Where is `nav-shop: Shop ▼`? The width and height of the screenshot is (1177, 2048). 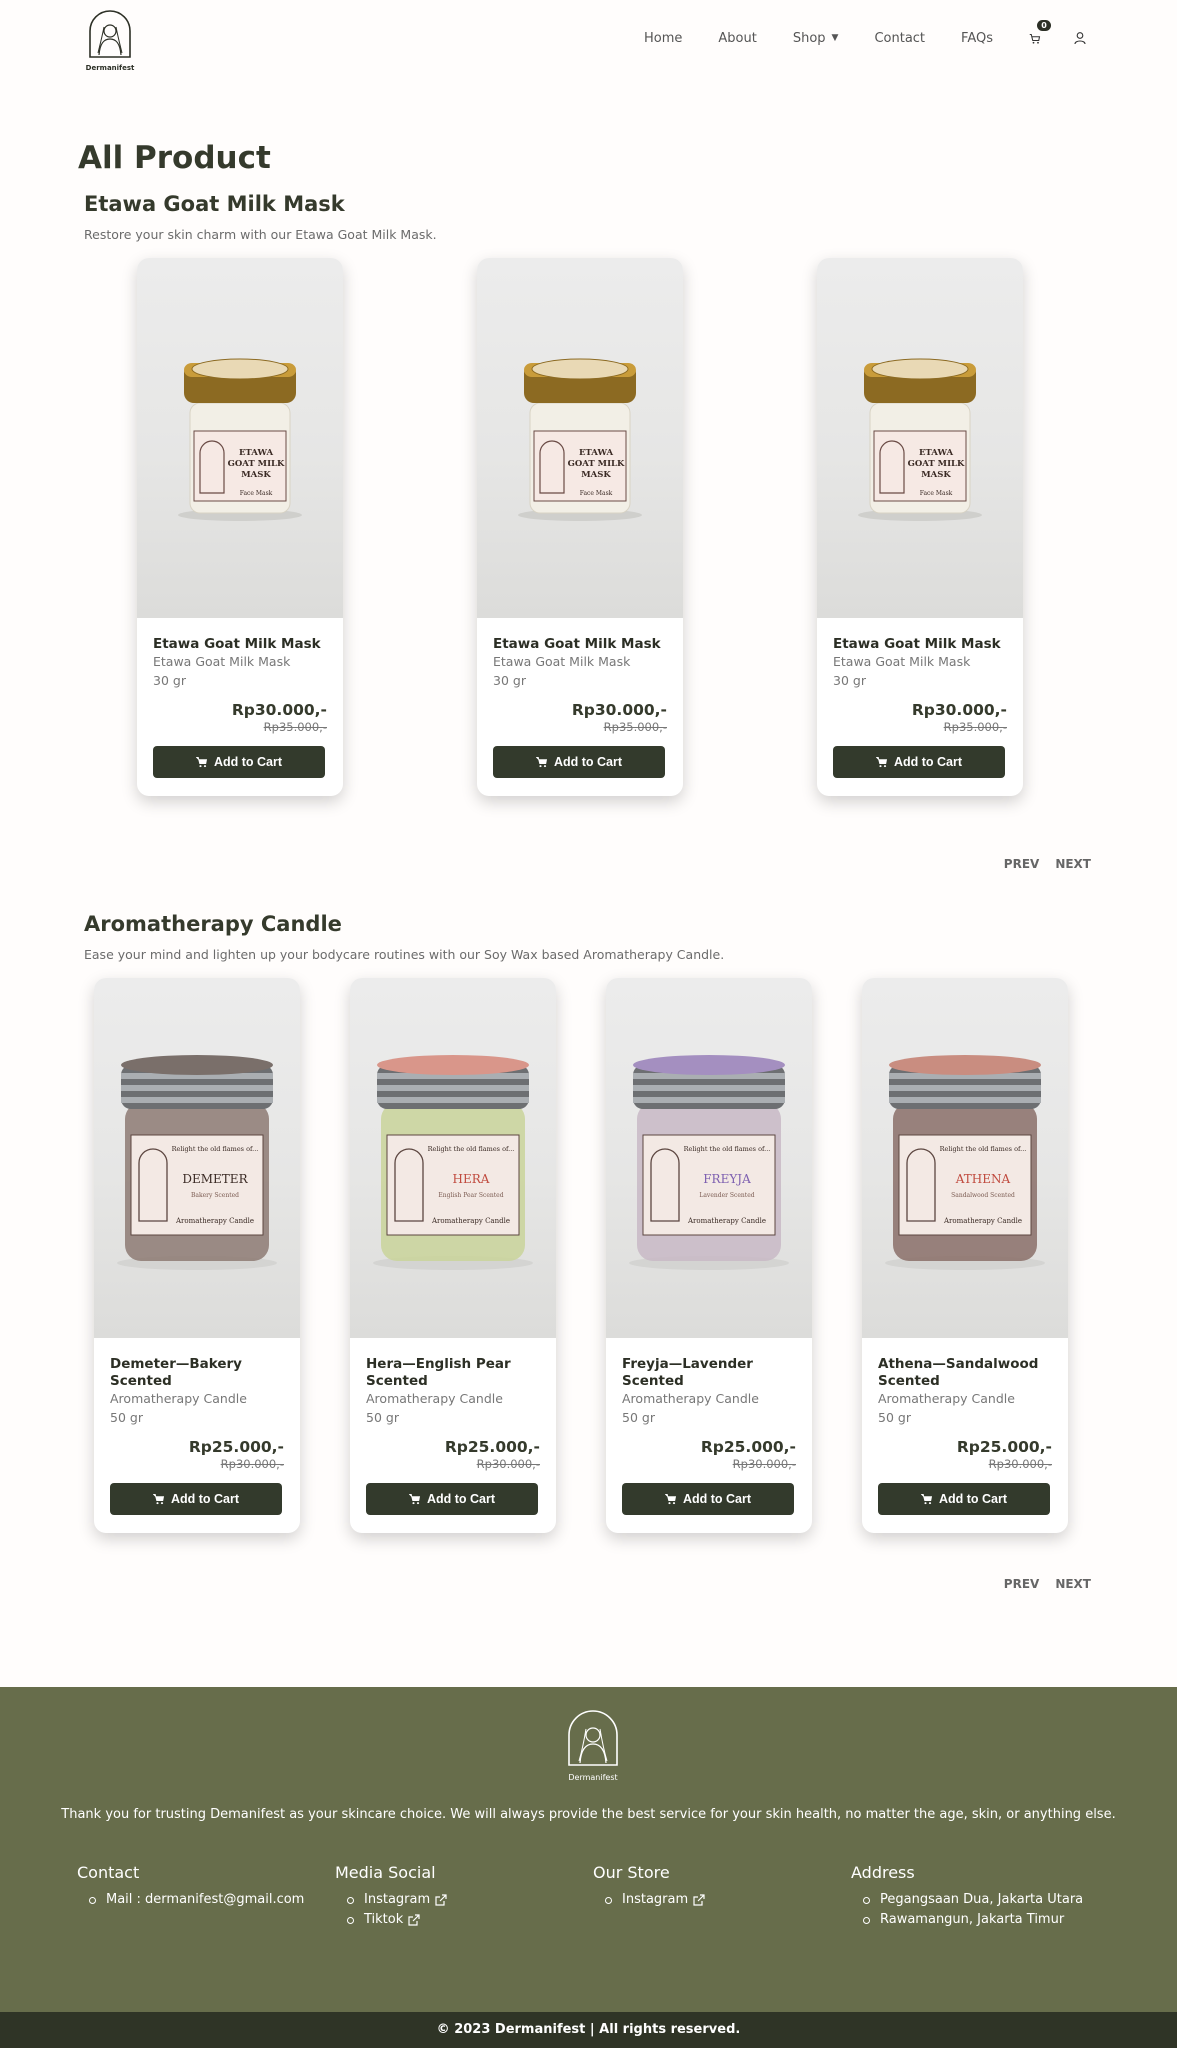
nav-shop: Shop ▼ is located at coordinates (816, 38).